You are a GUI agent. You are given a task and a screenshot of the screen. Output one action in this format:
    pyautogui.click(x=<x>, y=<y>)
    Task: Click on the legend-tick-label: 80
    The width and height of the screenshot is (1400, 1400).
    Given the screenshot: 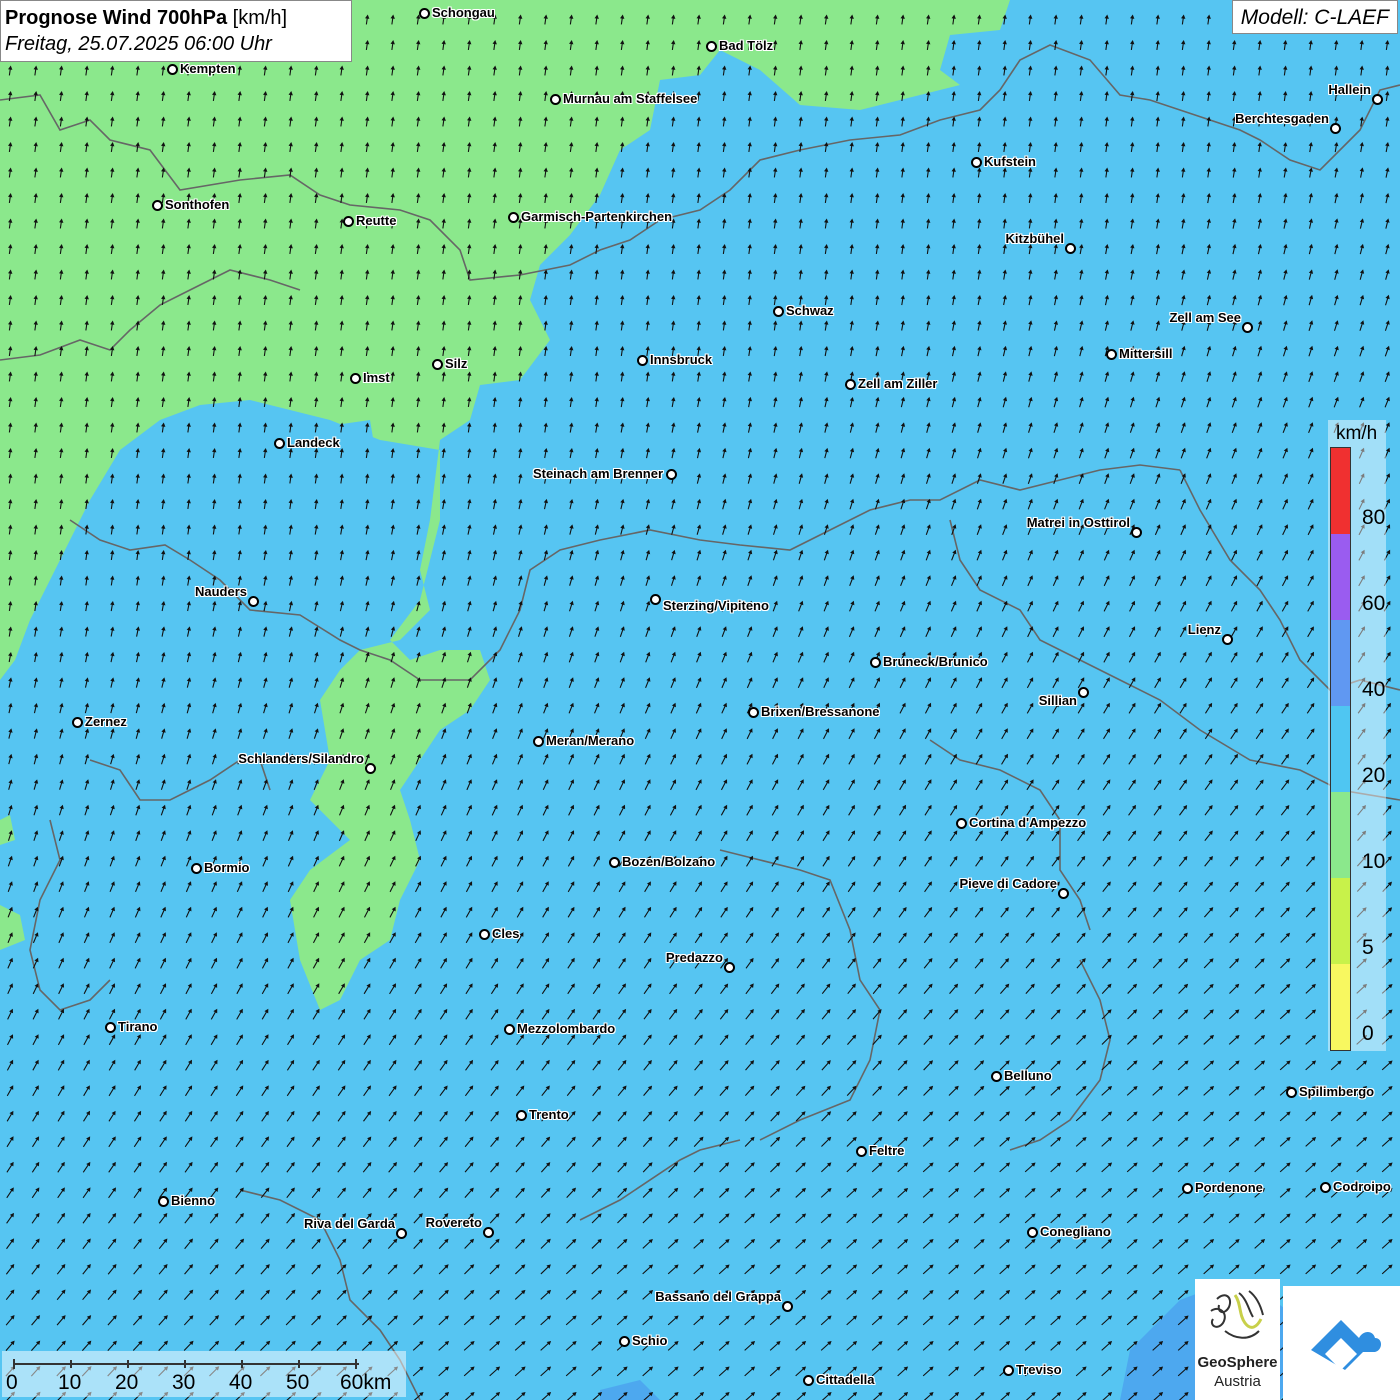 What is the action you would take?
    pyautogui.click(x=1374, y=517)
    